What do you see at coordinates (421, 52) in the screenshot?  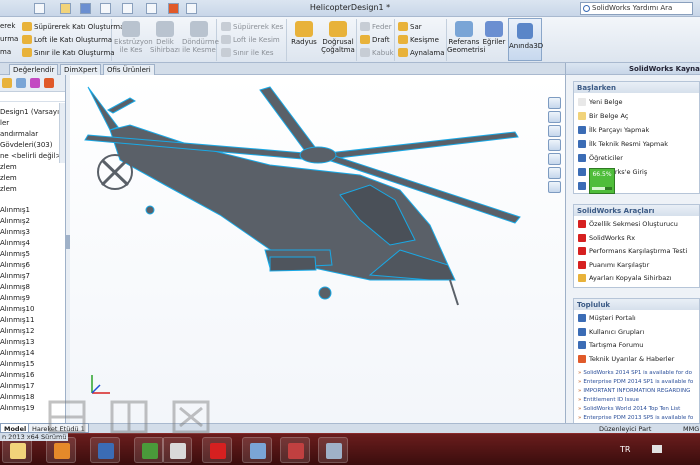 I see `mirror-button: Aynalama` at bounding box center [421, 52].